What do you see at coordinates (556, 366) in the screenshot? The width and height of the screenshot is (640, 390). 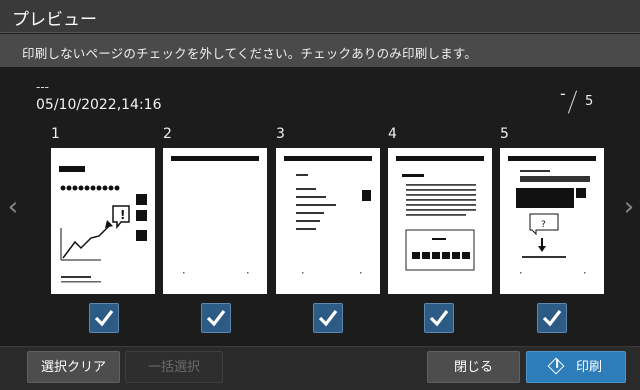 I see `print-icon` at bounding box center [556, 366].